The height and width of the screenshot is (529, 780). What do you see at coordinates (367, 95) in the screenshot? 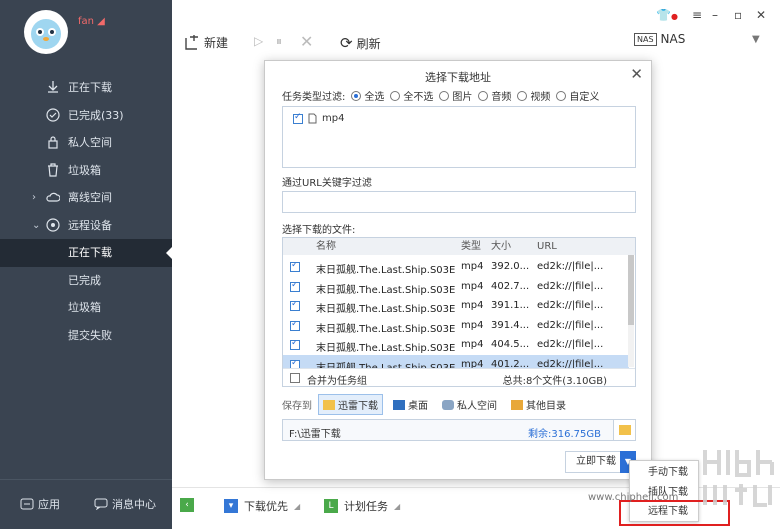
I see `radio-select-all: 全选` at bounding box center [367, 95].